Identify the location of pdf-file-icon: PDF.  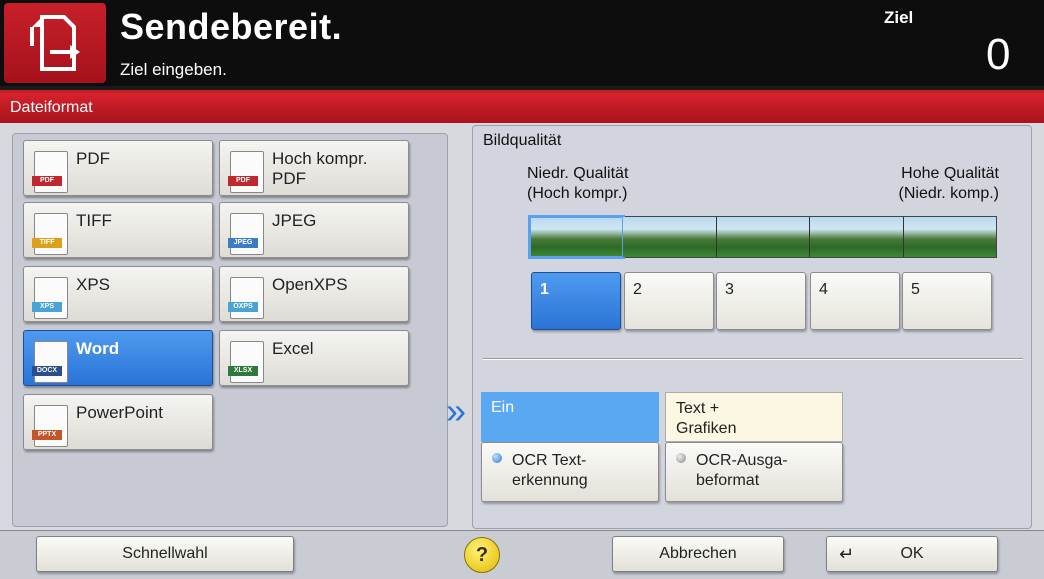
(50, 172).